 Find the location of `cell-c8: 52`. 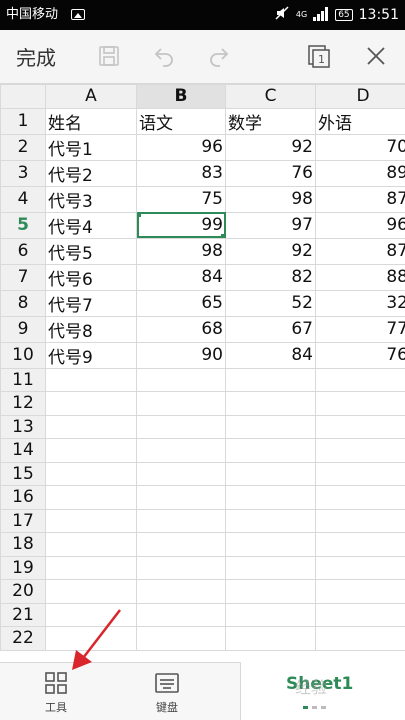

cell-c8: 52 is located at coordinates (270, 303).